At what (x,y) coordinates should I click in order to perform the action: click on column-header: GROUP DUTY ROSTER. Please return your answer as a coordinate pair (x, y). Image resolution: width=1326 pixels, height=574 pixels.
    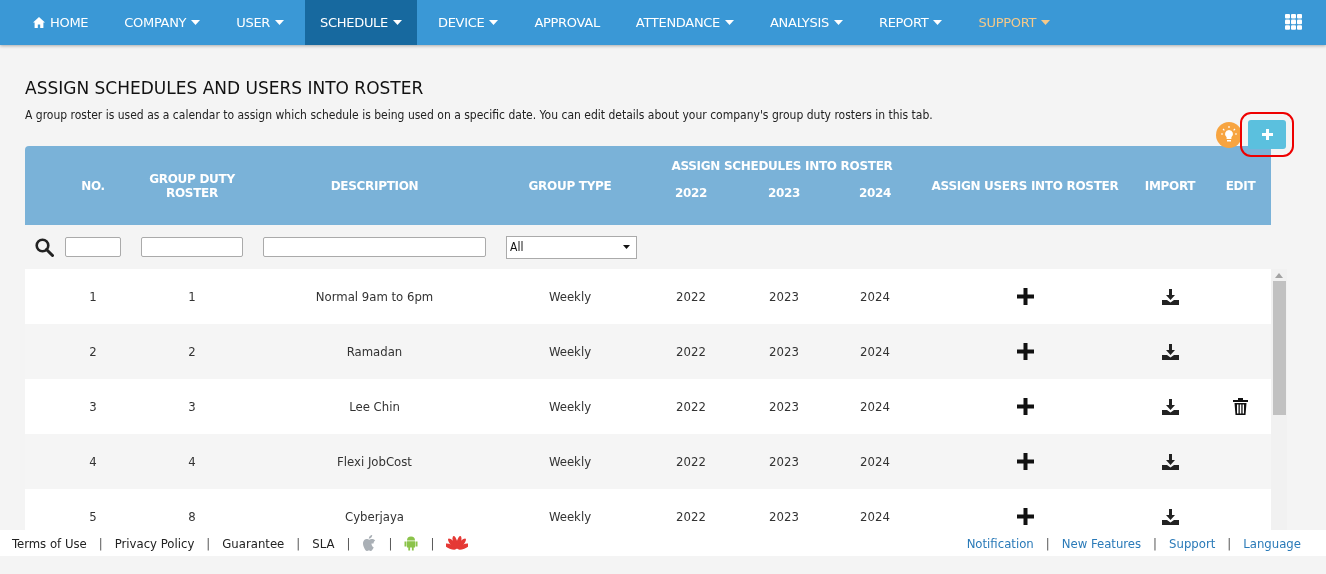
    Looking at the image, I should click on (192, 186).